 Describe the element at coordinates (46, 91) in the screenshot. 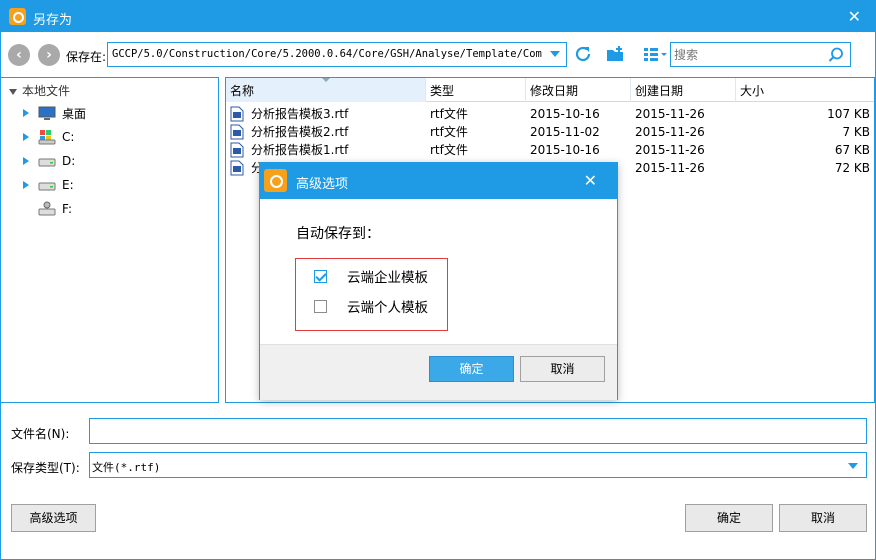

I see `tree-root-label: 本地文件` at that location.